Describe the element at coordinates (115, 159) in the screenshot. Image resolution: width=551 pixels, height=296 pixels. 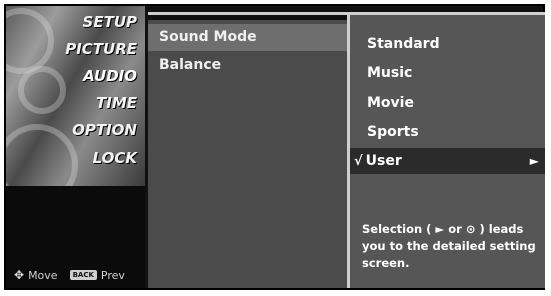
I see `menu-item-lock: LOCK` at that location.